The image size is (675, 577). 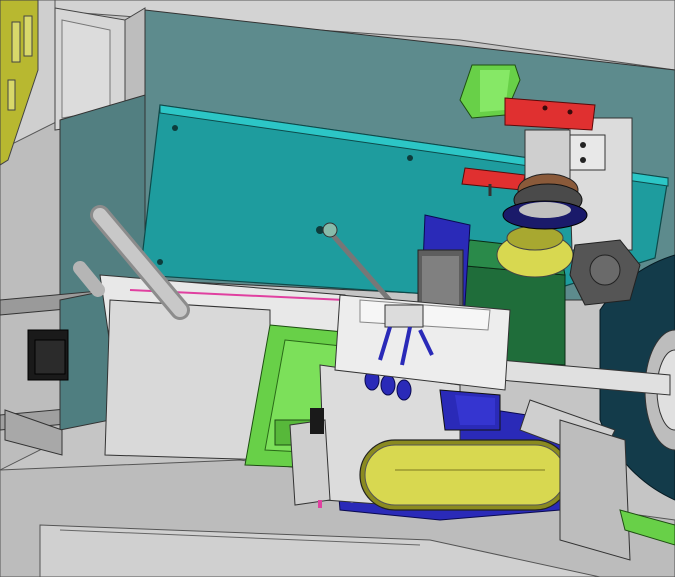 I want to click on yellow-belt-conveyor, so click(x=465, y=475).